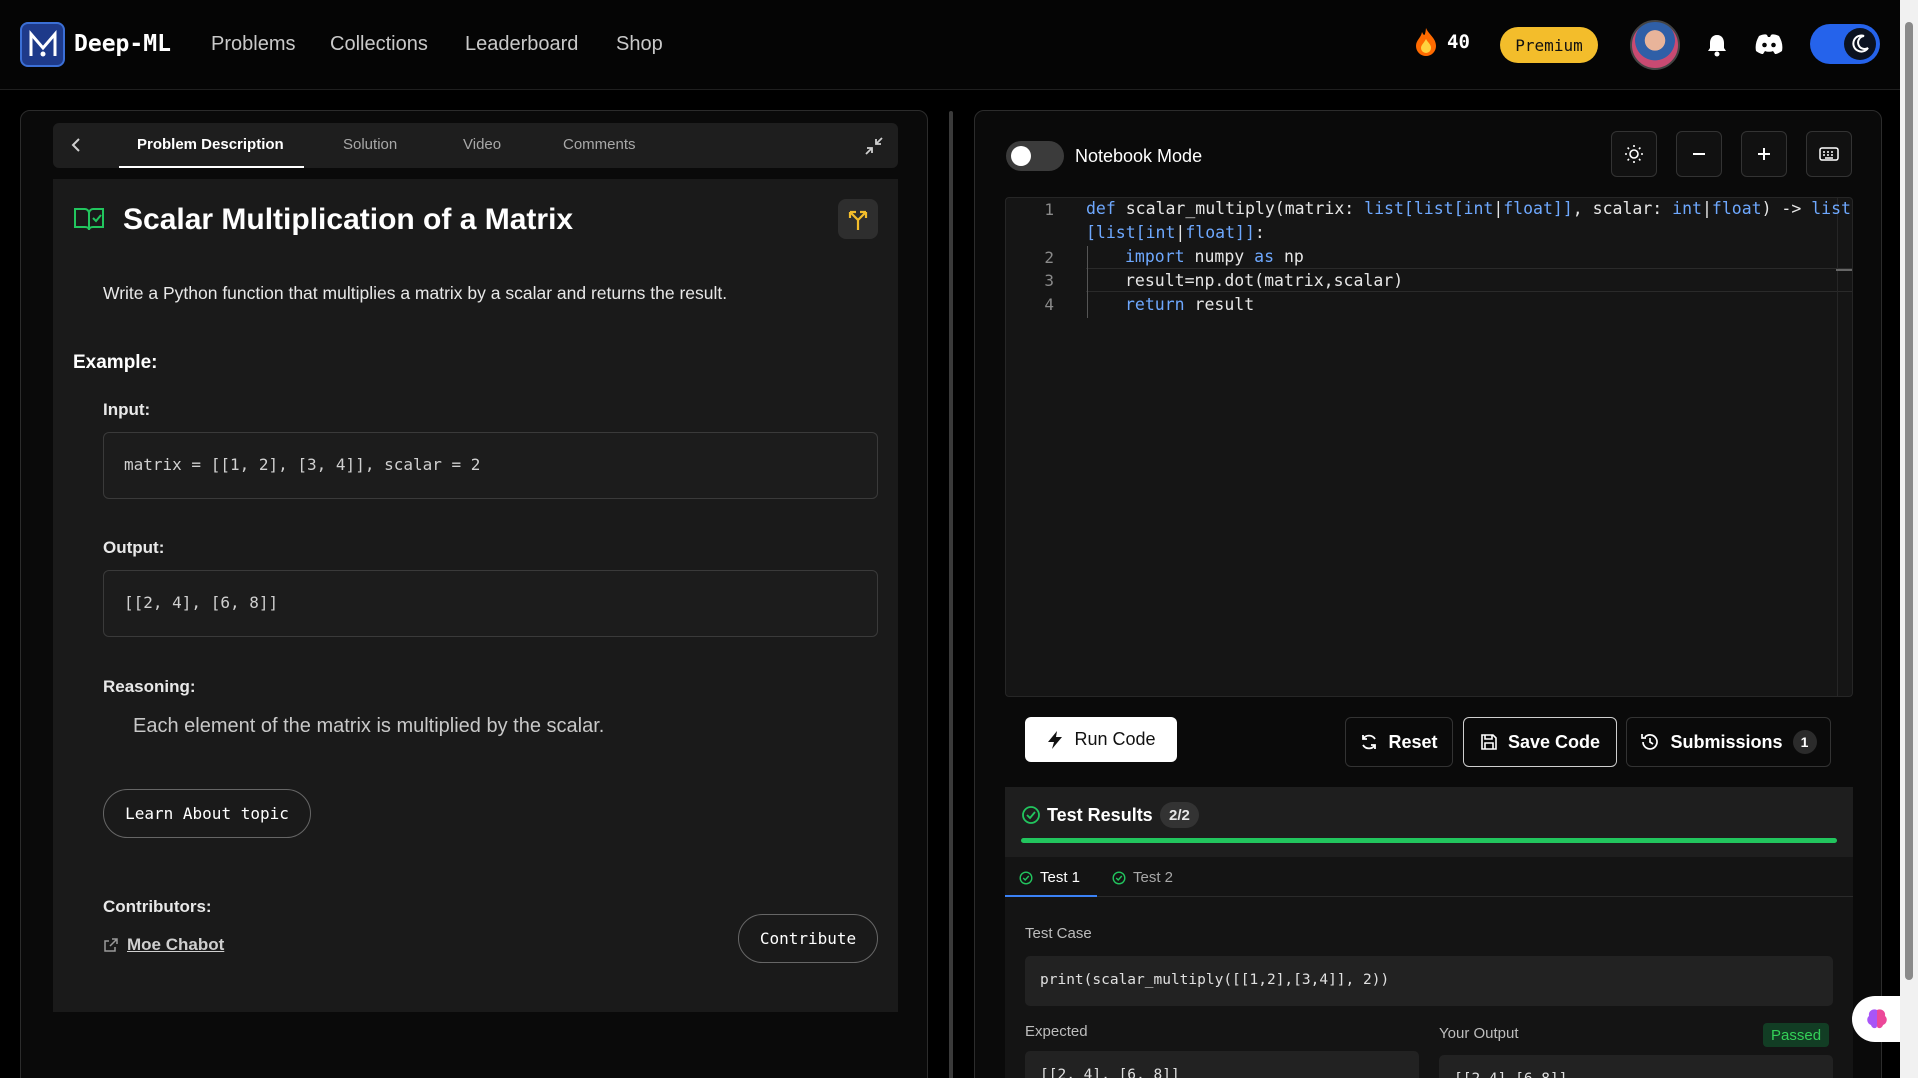 Image resolution: width=1918 pixels, height=1078 pixels. What do you see at coordinates (1049, 257) in the screenshot?
I see `line-number: 2` at bounding box center [1049, 257].